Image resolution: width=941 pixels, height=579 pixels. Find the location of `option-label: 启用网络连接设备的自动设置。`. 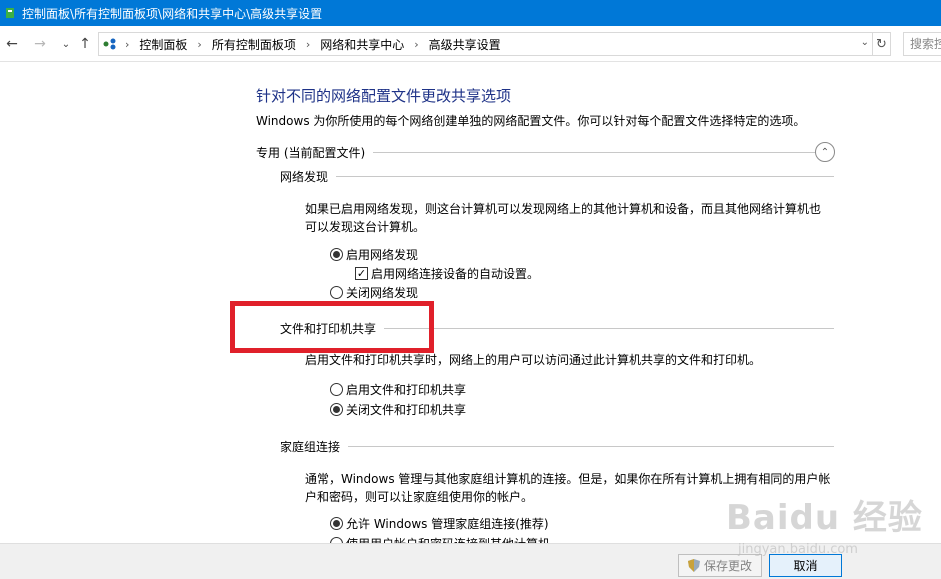

option-label: 启用网络连接设备的自动设置。 is located at coordinates (455, 274).